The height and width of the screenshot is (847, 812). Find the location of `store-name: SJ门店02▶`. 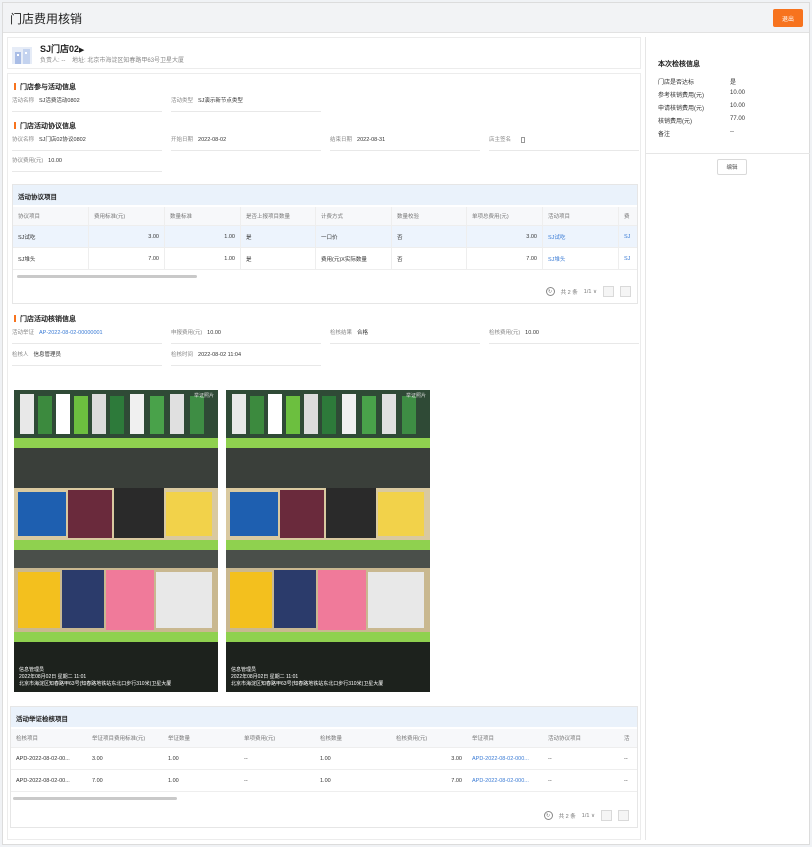

store-name: SJ门店02▶ is located at coordinates (62, 49).